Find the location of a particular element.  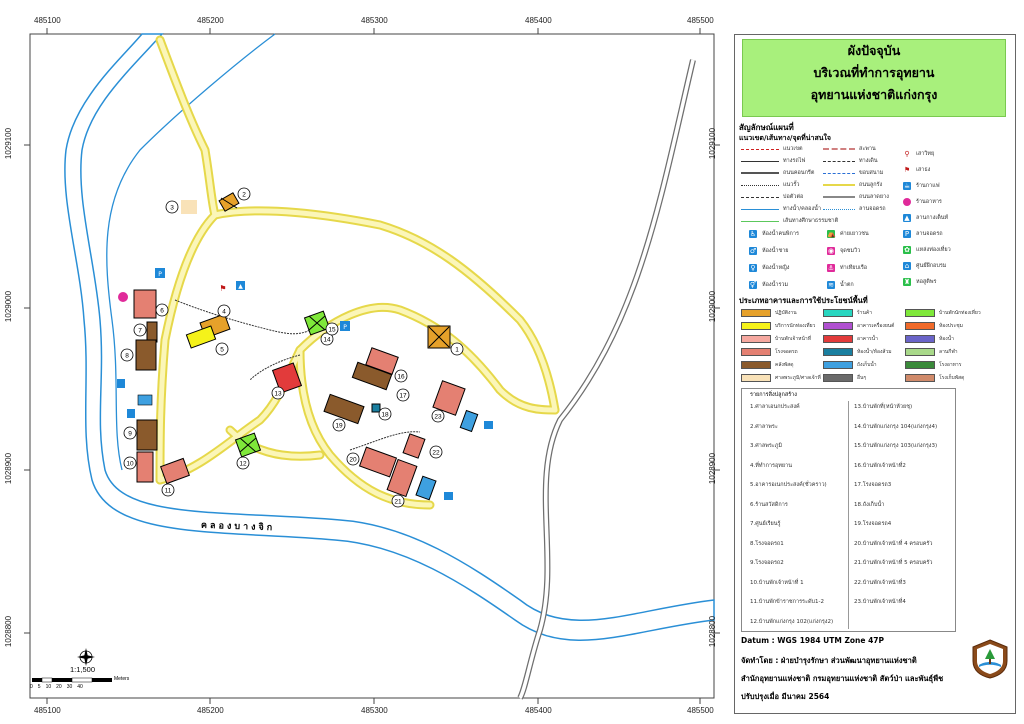

scale-tick: 20 is located at coordinates (59, 687).